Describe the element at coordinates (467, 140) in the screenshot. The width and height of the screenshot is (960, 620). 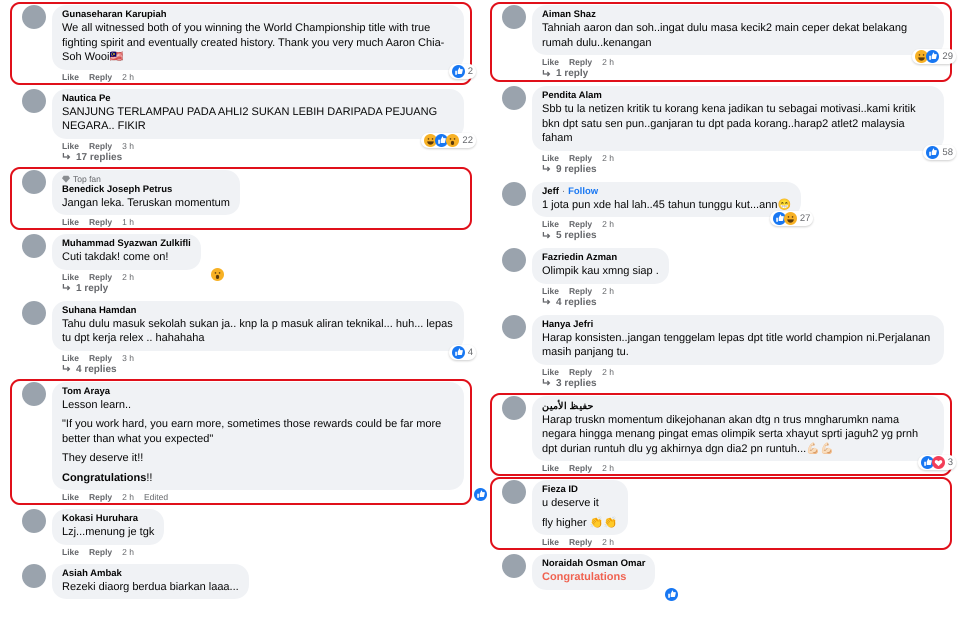
I see `reaction-count: 22` at that location.